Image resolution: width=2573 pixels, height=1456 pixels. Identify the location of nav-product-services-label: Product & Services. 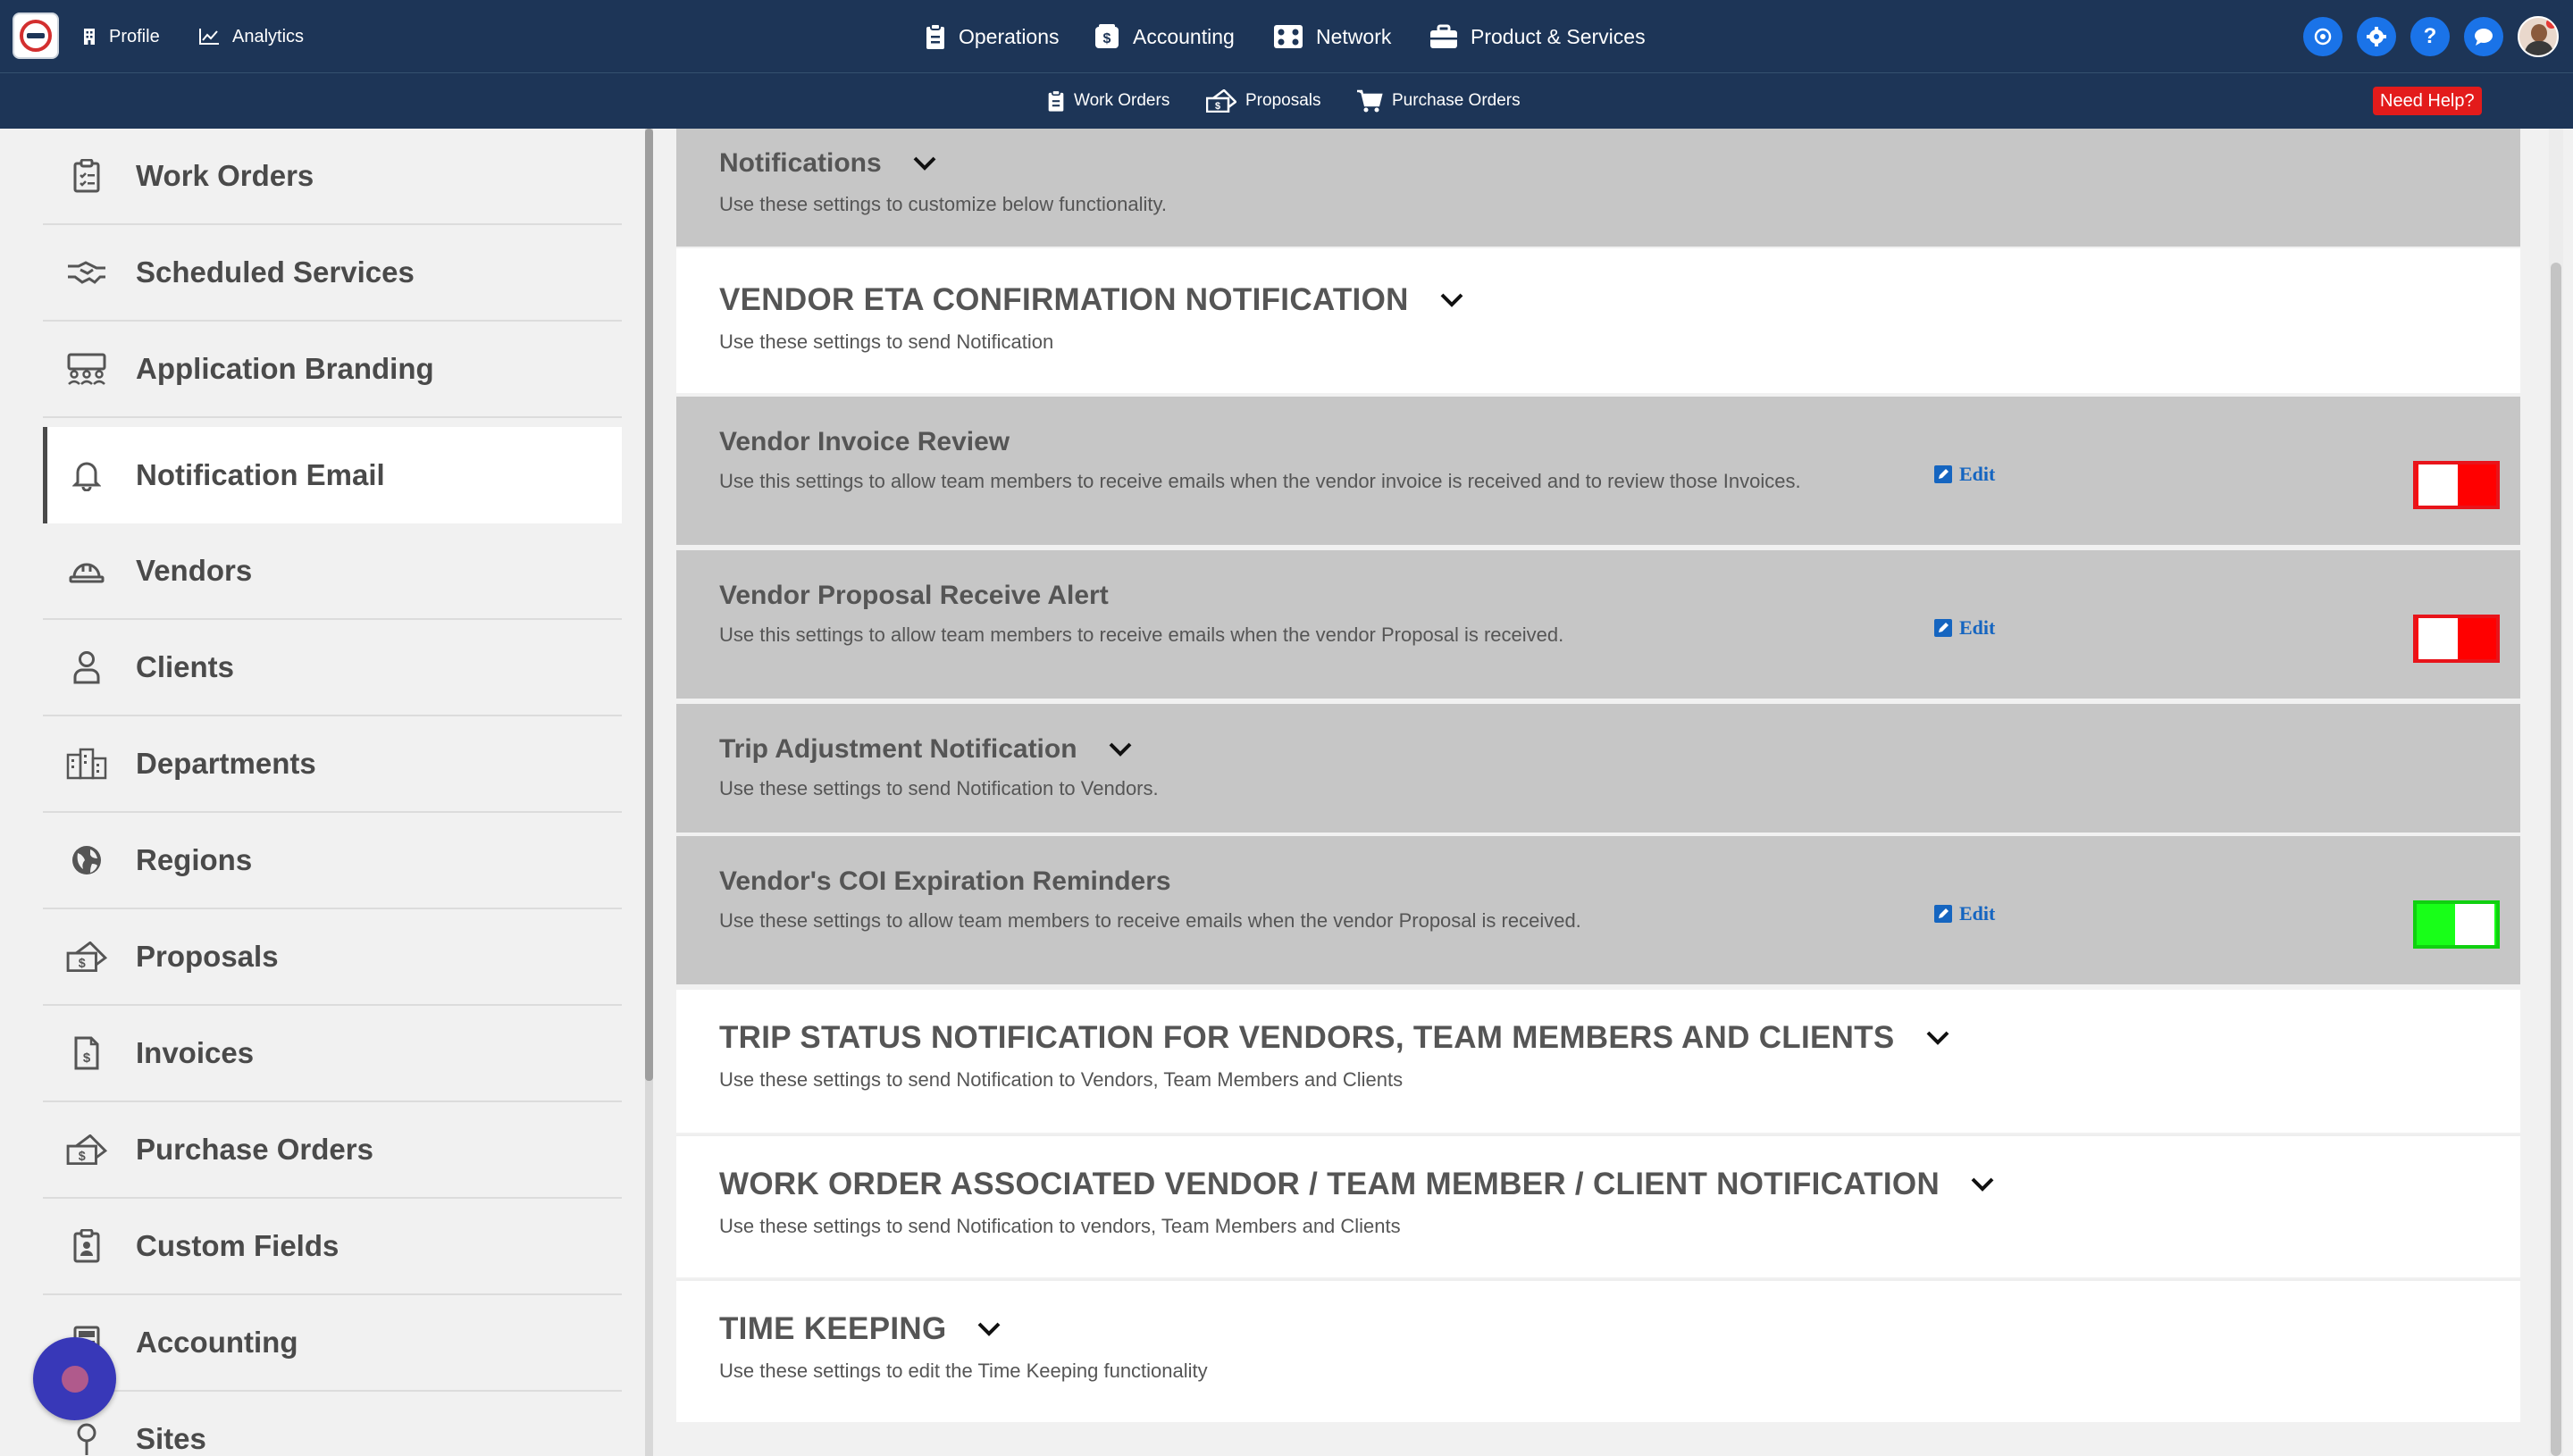
(1558, 36).